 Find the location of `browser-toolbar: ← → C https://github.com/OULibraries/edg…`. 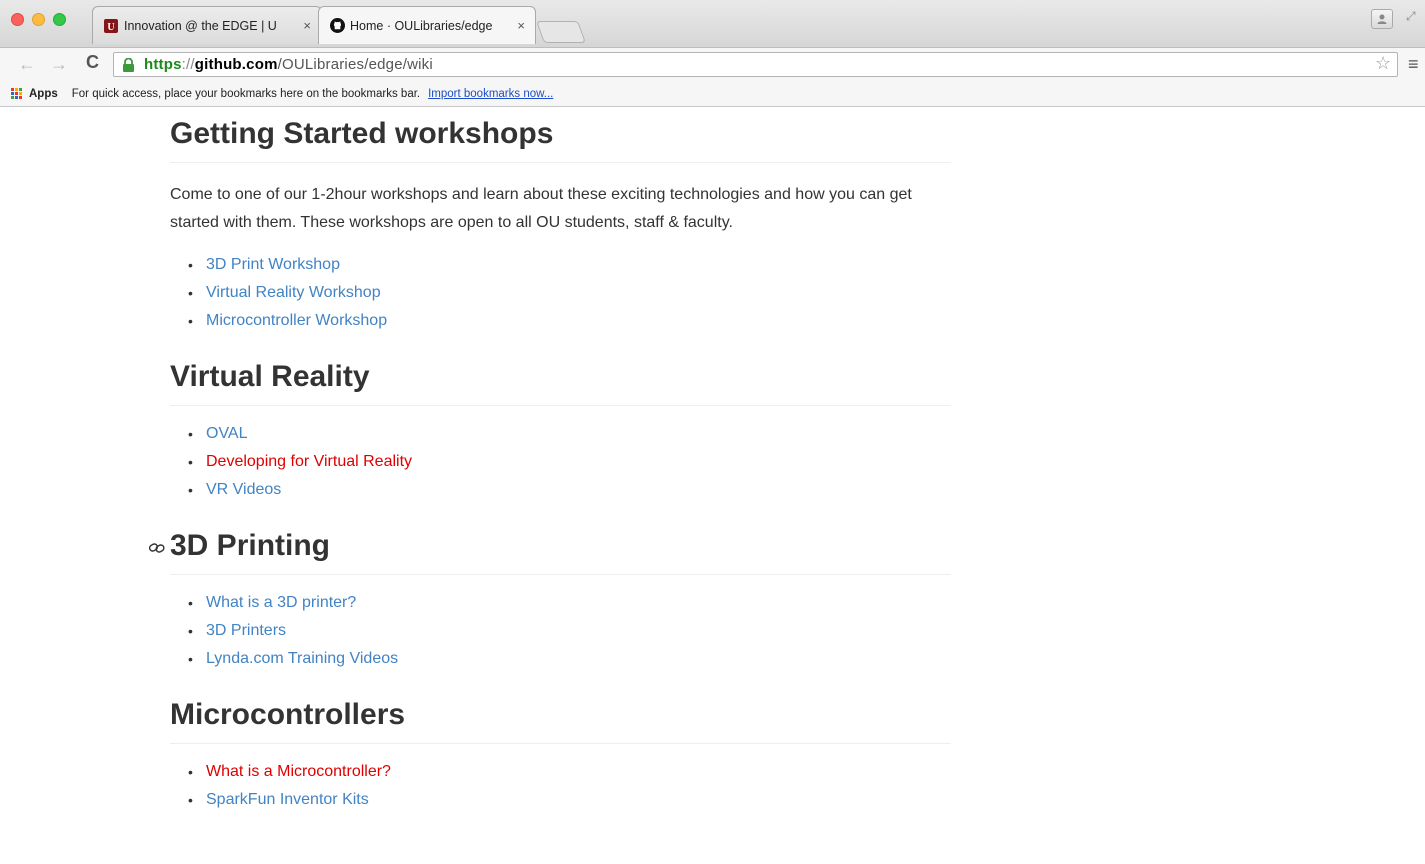

browser-toolbar: ← → C https://github.com/OULibraries/edg… is located at coordinates (712, 64).